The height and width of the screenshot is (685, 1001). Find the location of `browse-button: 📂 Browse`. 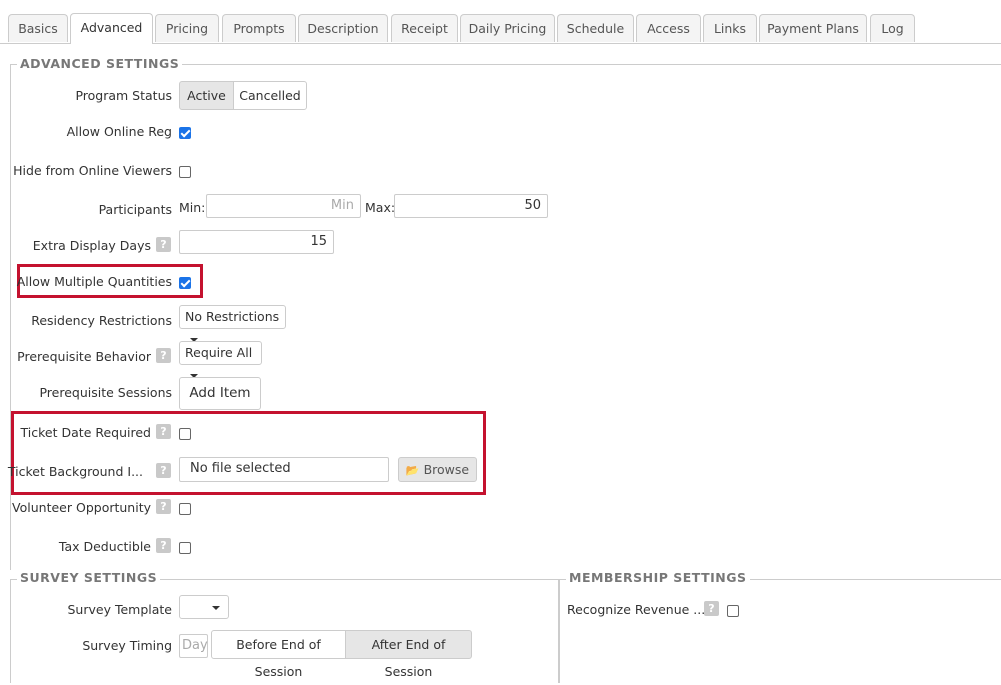

browse-button: 📂 Browse is located at coordinates (437, 469).